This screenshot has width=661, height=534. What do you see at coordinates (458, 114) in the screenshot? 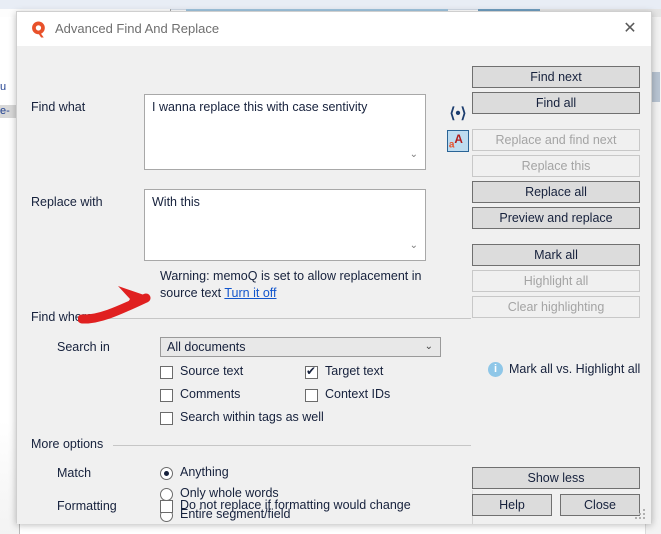
I see `insert-tag-icon: ⟨•⟩` at bounding box center [458, 114].